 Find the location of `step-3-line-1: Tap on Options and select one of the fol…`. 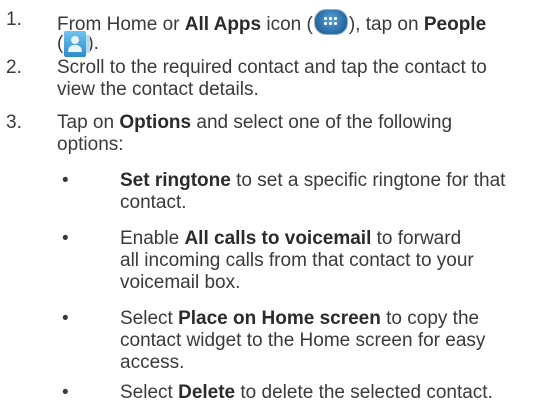

step-3-line-1: Tap on Options and select one of the fol… is located at coordinates (255, 122).